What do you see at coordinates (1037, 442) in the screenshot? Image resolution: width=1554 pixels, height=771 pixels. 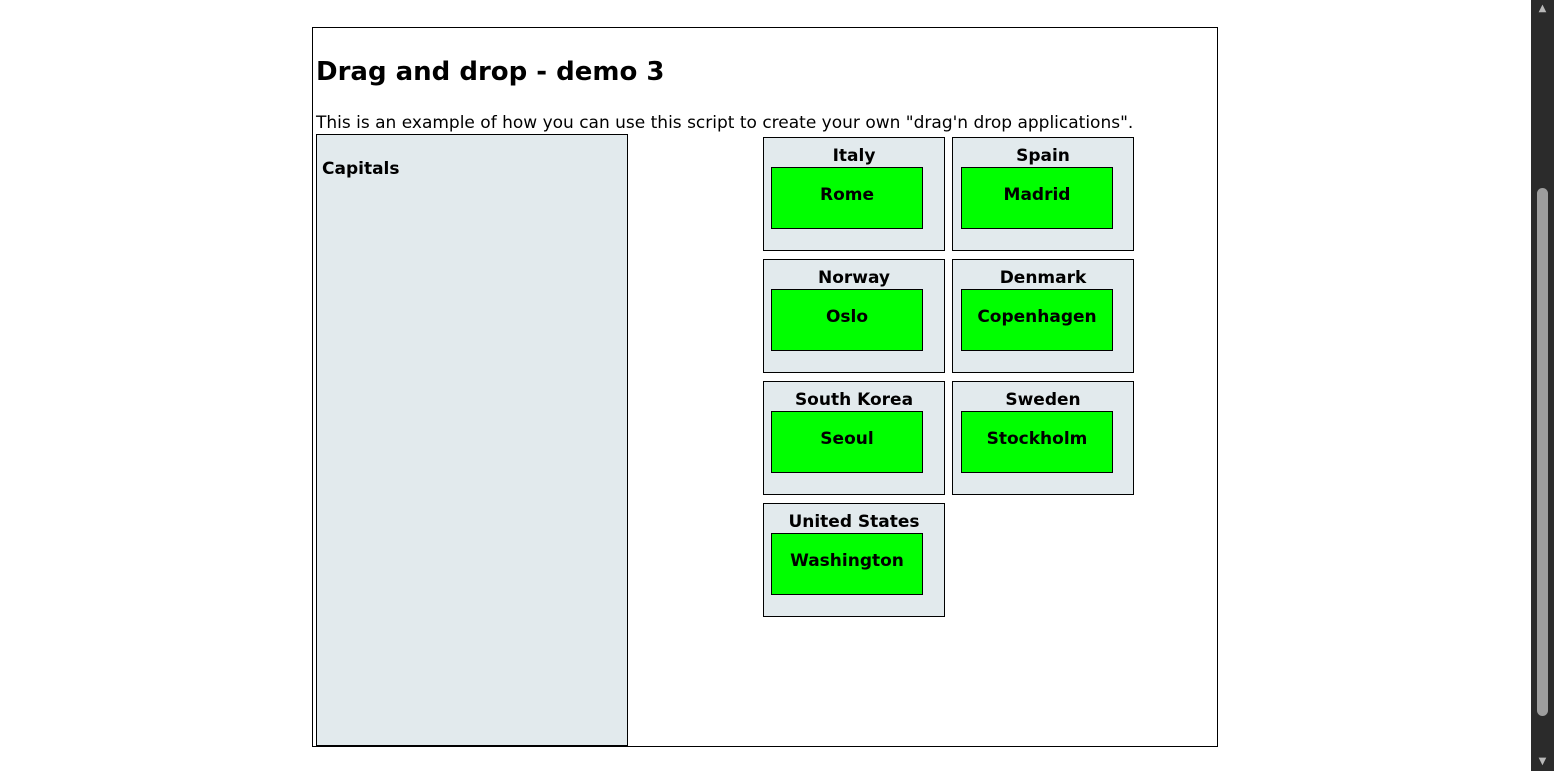 I see `capital-item-stockholm: Stockholm` at bounding box center [1037, 442].